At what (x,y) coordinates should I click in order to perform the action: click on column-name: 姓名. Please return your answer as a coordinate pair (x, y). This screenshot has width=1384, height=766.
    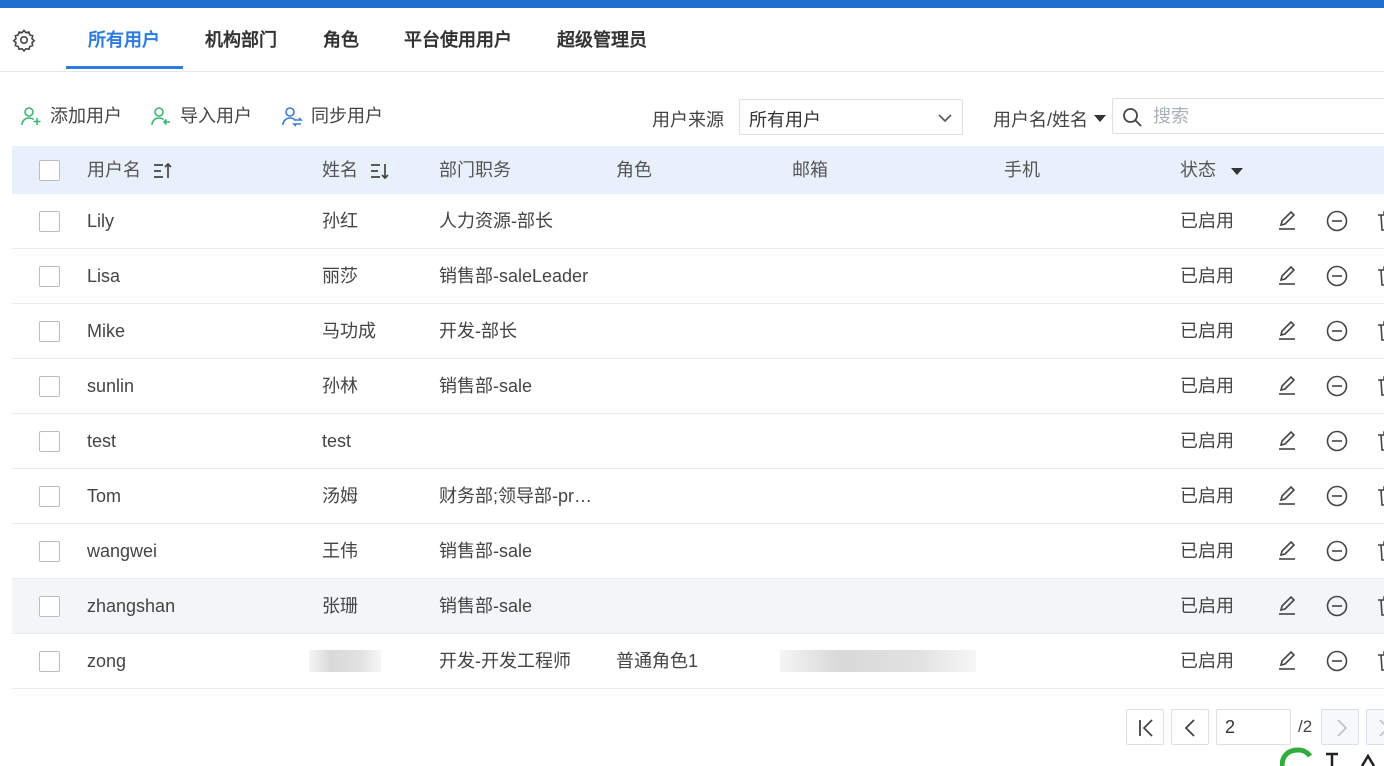
    Looking at the image, I should click on (356, 170).